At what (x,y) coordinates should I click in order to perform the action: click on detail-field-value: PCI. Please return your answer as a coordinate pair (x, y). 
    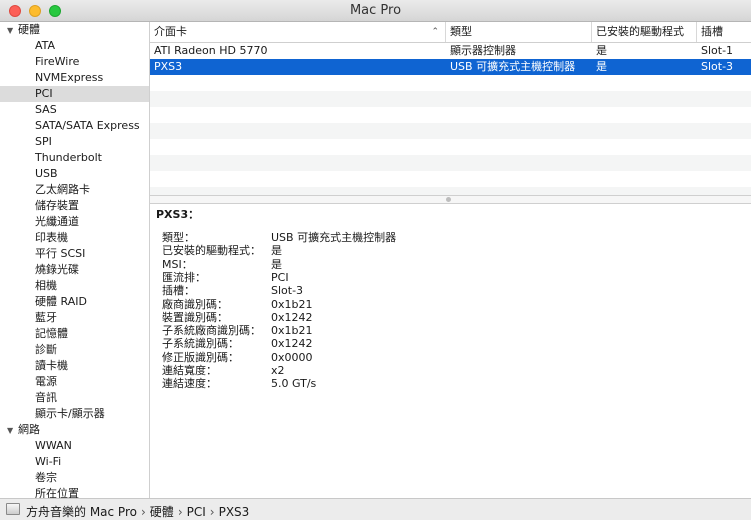
    Looking at the image, I should click on (280, 277).